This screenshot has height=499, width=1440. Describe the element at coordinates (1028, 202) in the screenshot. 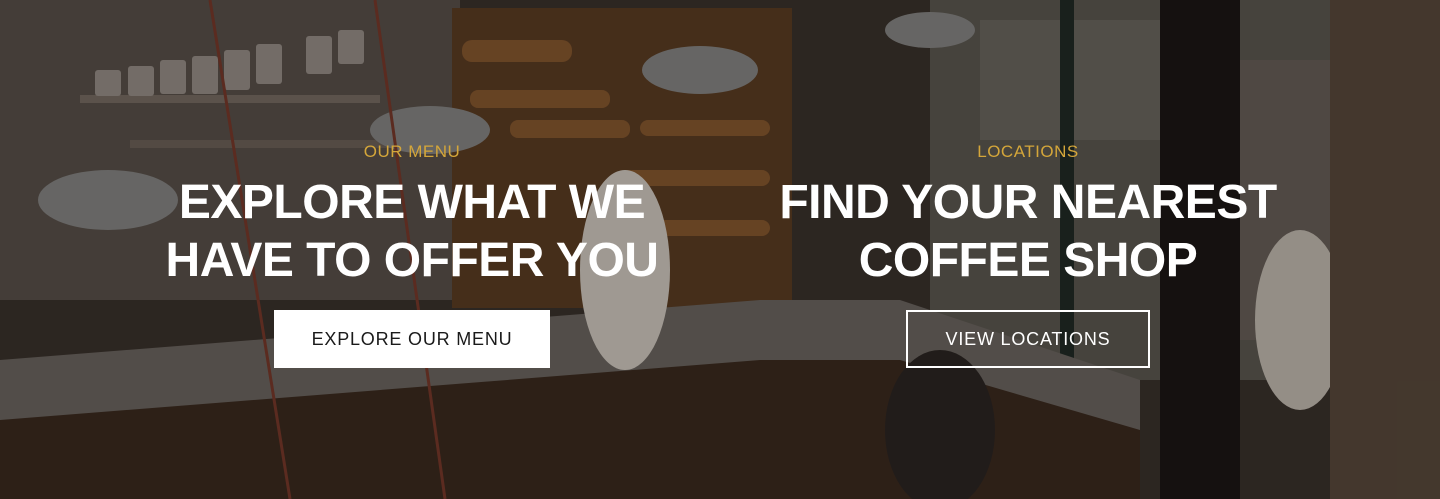

I see `locations-headline-line1: FIND YOUR NEAREST` at that location.